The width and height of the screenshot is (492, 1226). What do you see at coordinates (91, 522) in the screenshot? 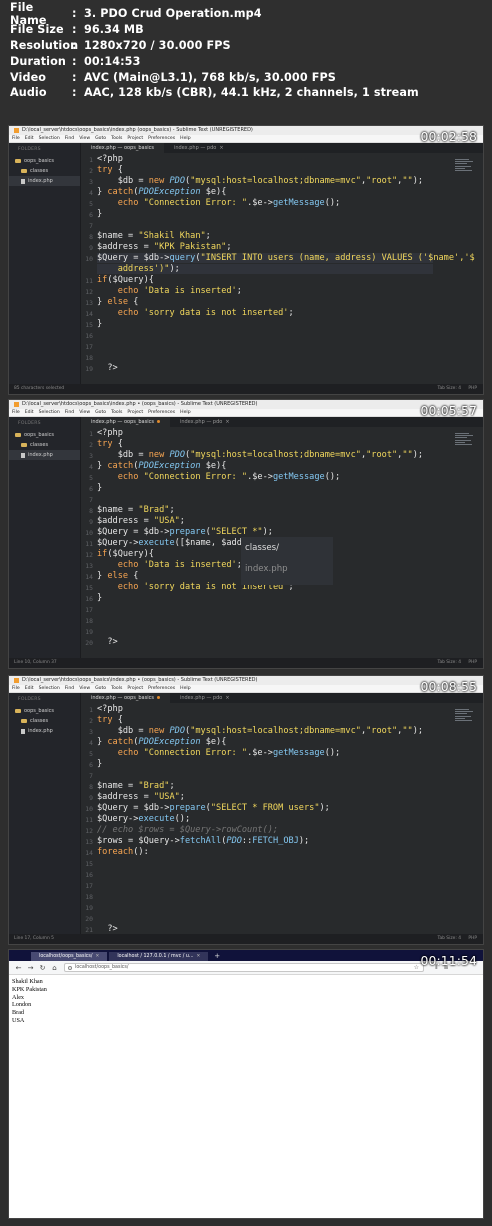
I see `line-number: 9` at bounding box center [91, 522].